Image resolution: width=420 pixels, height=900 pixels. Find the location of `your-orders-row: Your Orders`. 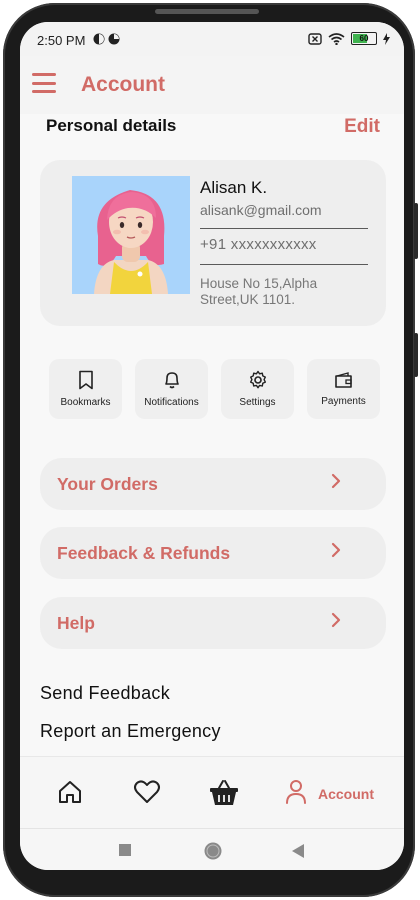

your-orders-row: Your Orders is located at coordinates (213, 484).